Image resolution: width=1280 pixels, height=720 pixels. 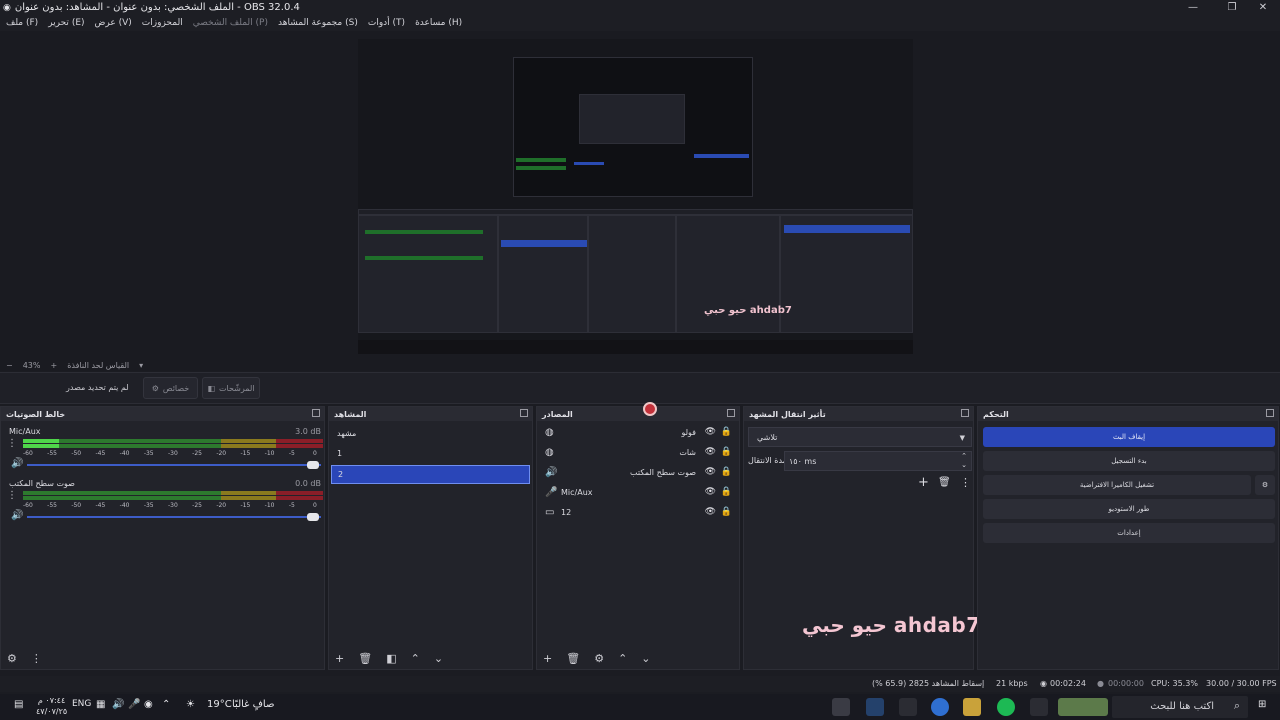 I want to click on settings-app-icon, so click(x=908, y=707).